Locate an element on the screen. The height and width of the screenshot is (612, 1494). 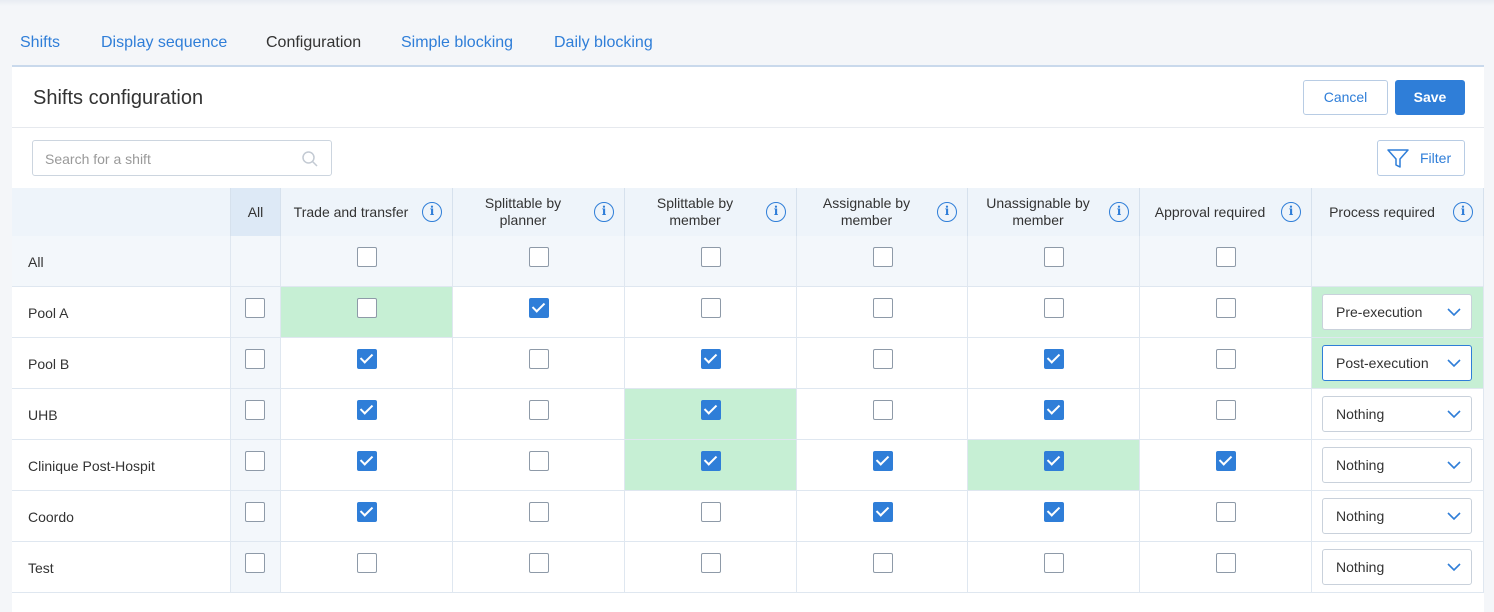
tab-simple-blocking: Simple blocking is located at coordinates (457, 47).